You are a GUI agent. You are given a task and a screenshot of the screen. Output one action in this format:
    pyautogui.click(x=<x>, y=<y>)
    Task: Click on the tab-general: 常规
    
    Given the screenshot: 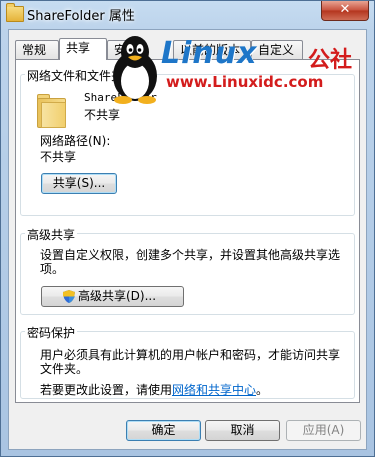 What is the action you would take?
    pyautogui.click(x=37, y=49)
    